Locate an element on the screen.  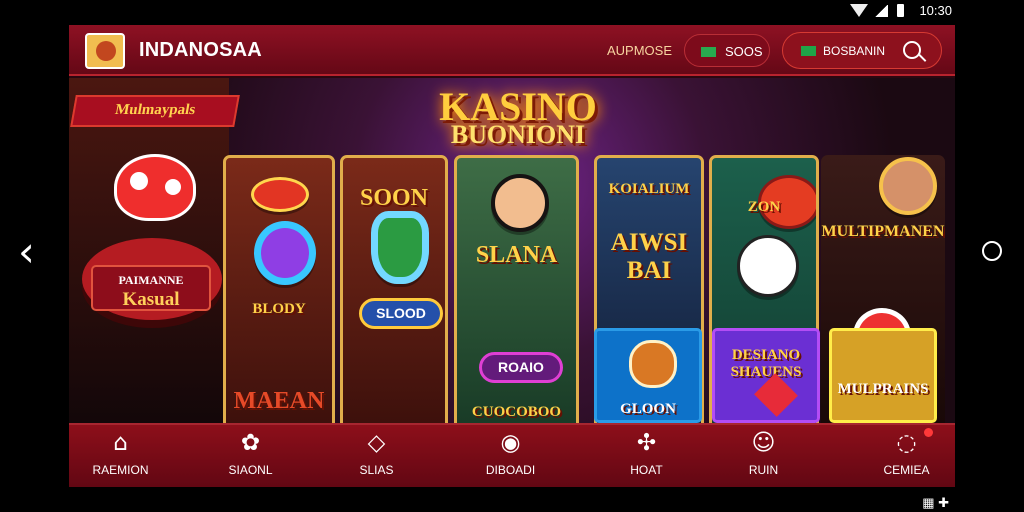
dog-slot-tile: GLOON is located at coordinates (648, 375).